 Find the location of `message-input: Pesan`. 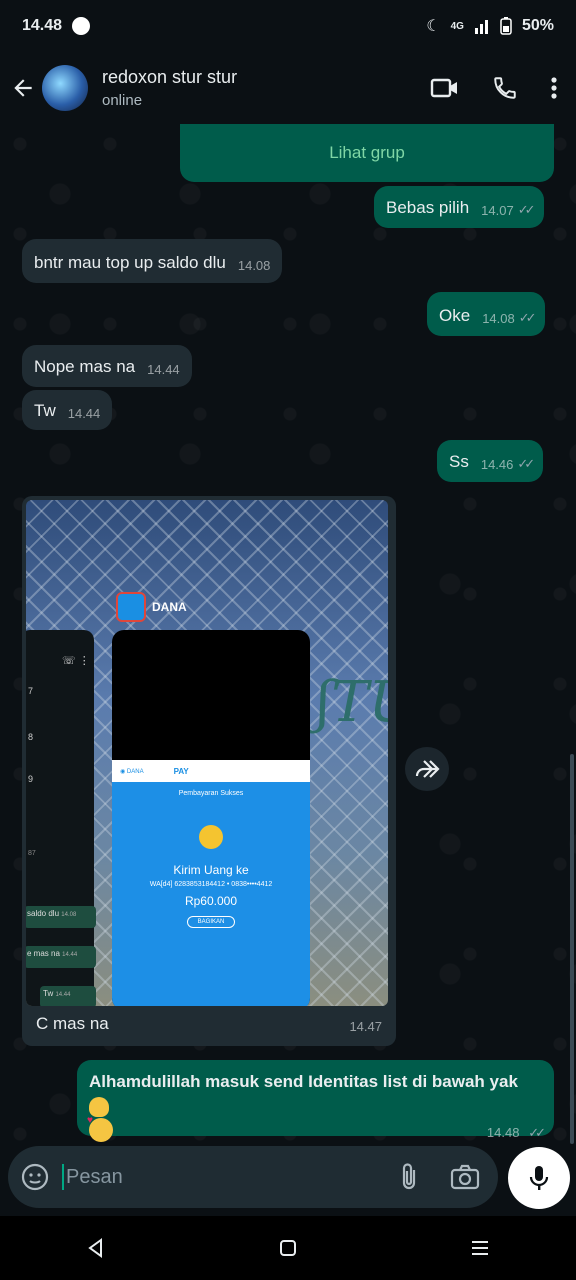

message-input: Pesan is located at coordinates (94, 1177).